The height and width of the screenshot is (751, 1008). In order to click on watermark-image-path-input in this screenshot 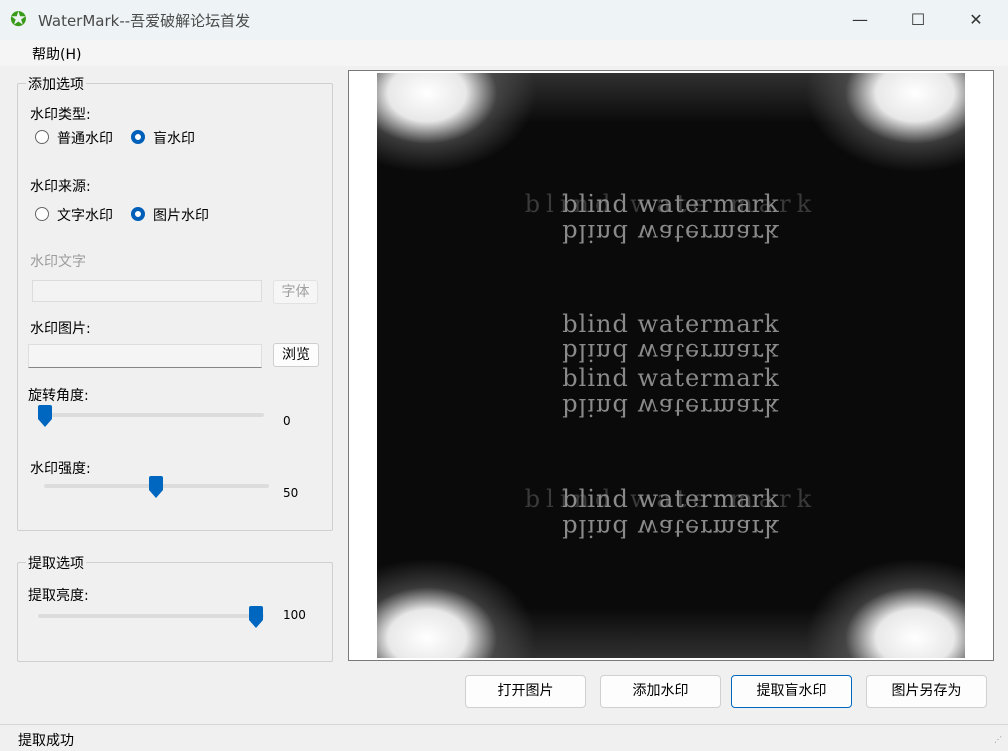, I will do `click(145, 356)`.